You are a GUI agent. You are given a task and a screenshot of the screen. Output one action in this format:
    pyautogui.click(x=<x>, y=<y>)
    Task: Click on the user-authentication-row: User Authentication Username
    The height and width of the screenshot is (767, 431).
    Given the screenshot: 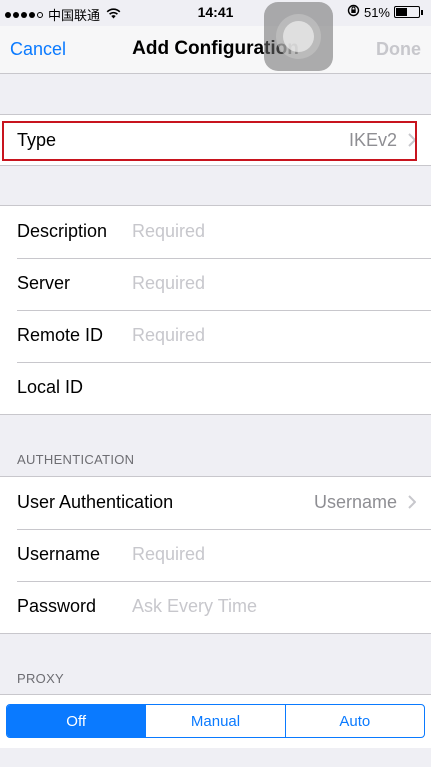 What is the action you would take?
    pyautogui.click(x=215, y=503)
    